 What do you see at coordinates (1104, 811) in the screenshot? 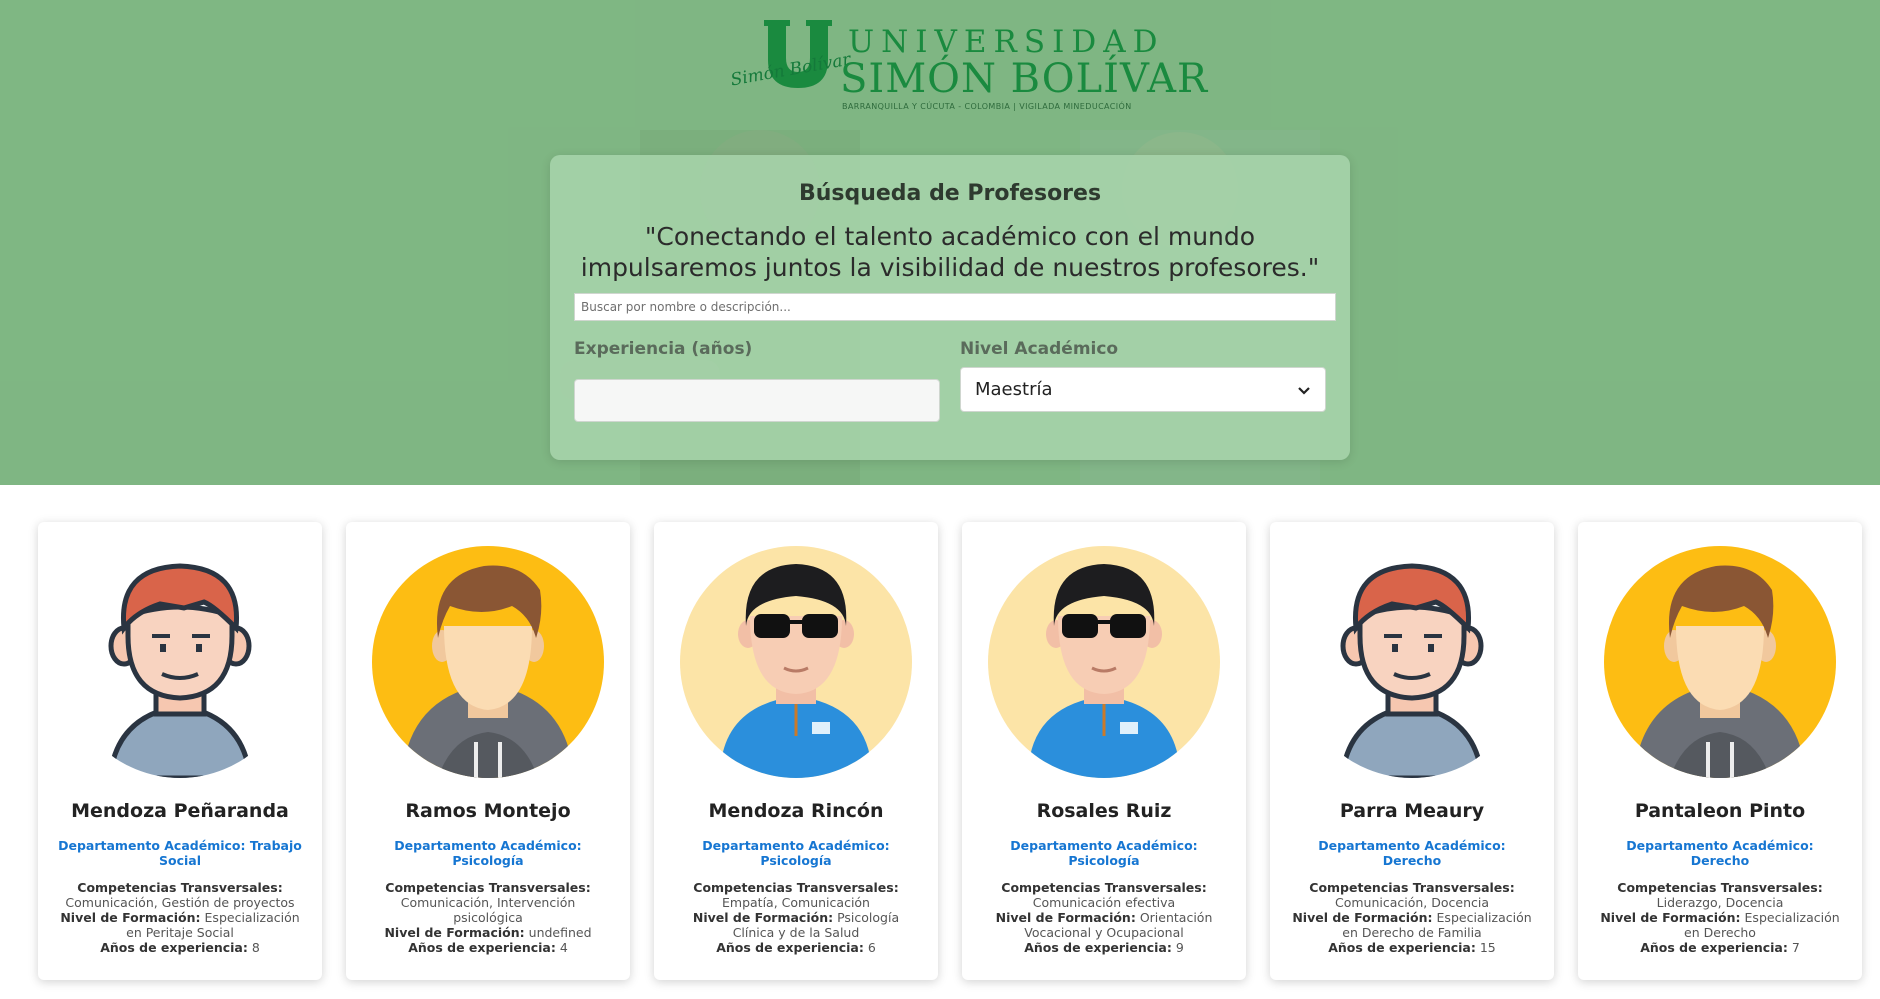
I see `professor-name: Rosales Ruiz` at bounding box center [1104, 811].